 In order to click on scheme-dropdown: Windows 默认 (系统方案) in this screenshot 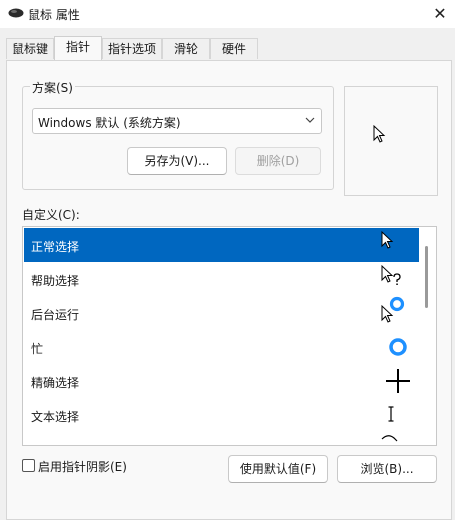, I will do `click(177, 121)`.